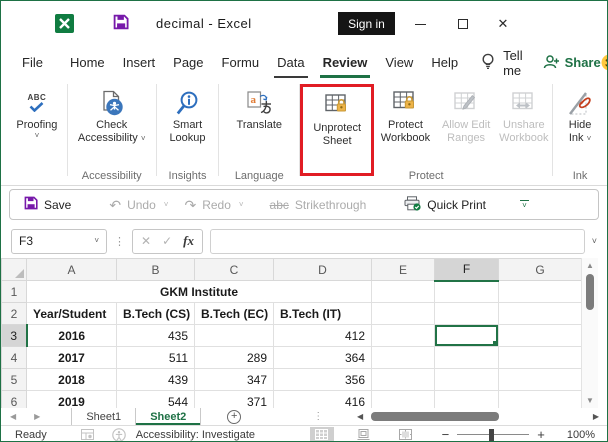 This screenshot has width=608, height=442. I want to click on horizontal-scrollbar: ◀ ▶, so click(478, 416).